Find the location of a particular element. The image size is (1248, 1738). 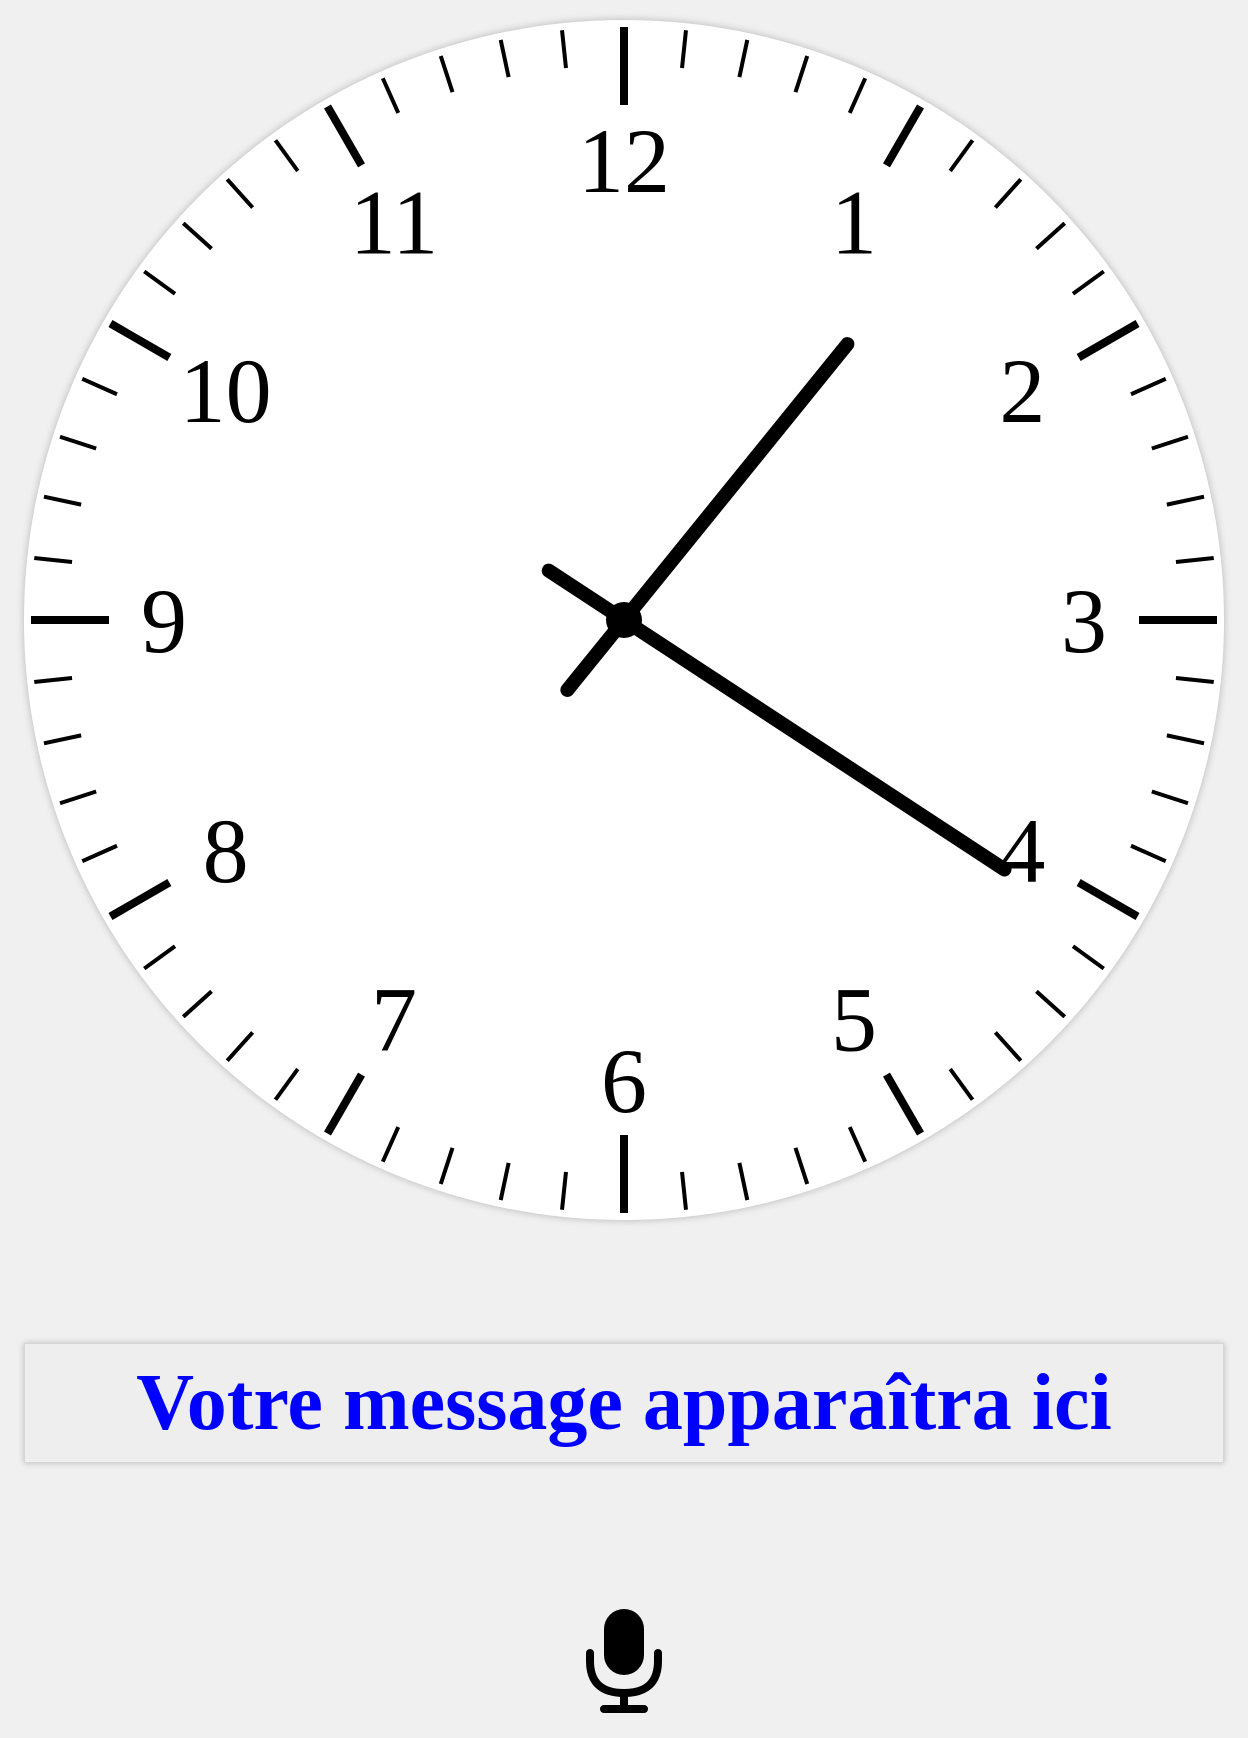

numeral-5: 5 is located at coordinates (854, 1019).